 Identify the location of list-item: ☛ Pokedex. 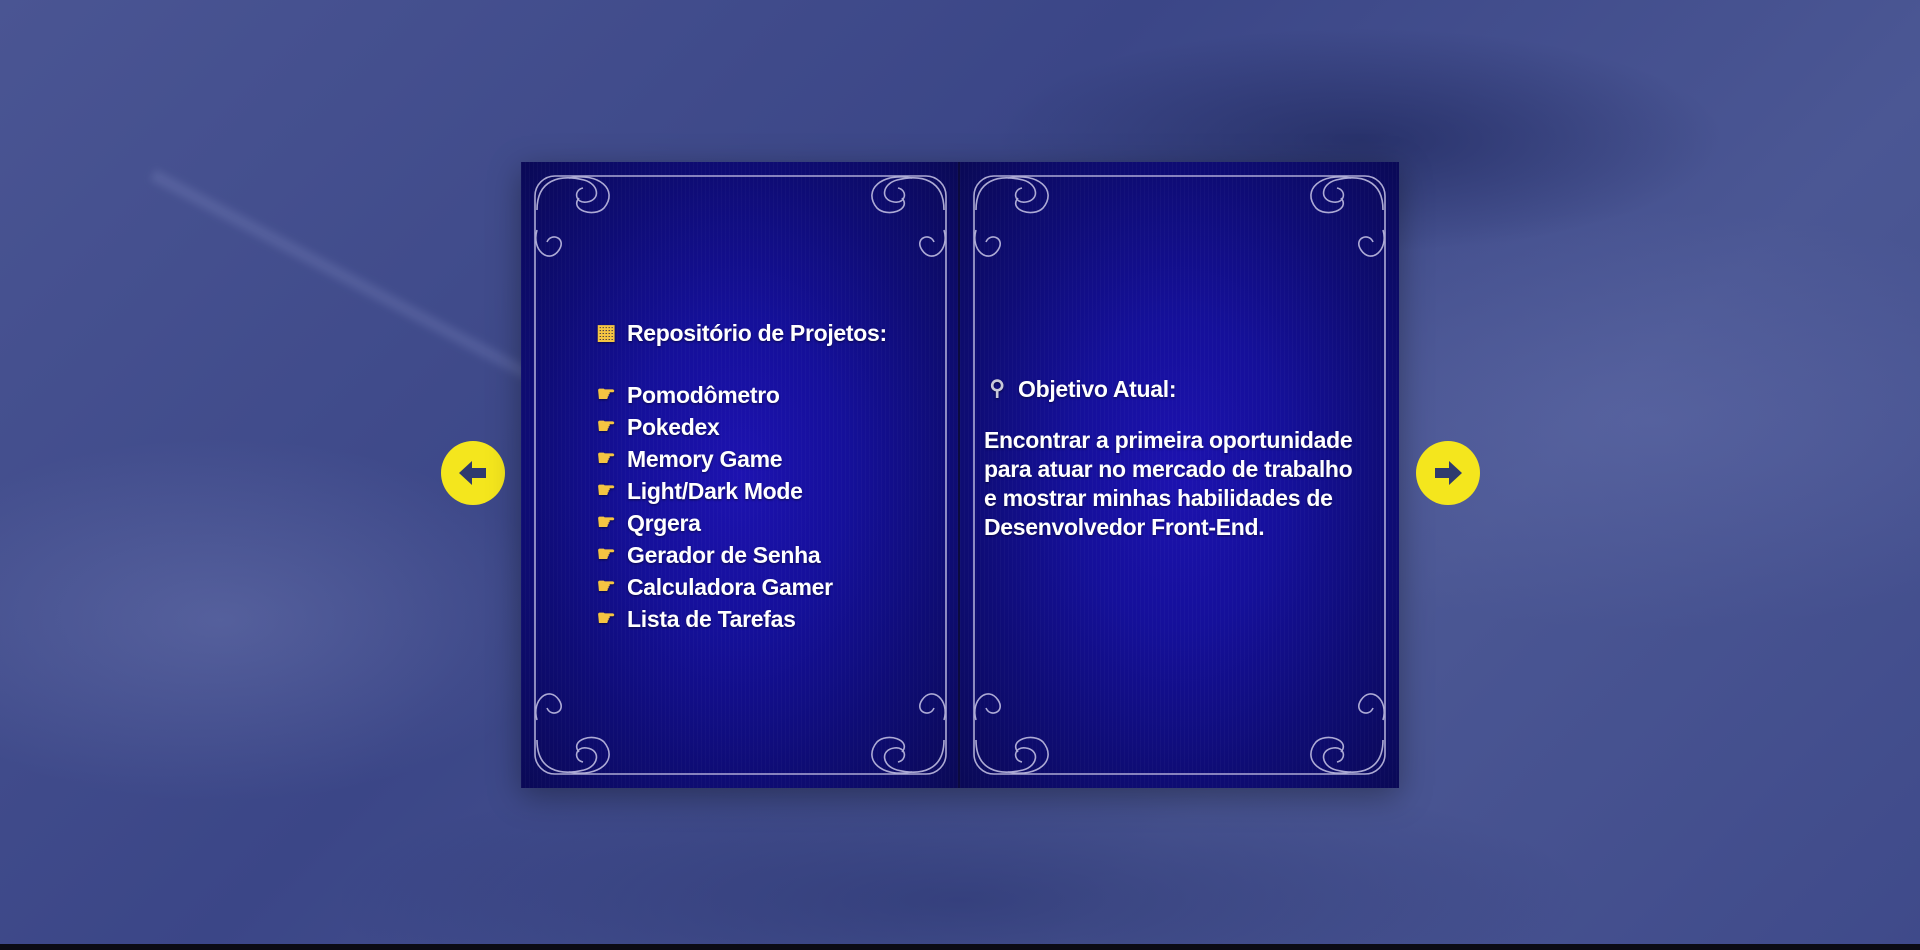
(740, 427).